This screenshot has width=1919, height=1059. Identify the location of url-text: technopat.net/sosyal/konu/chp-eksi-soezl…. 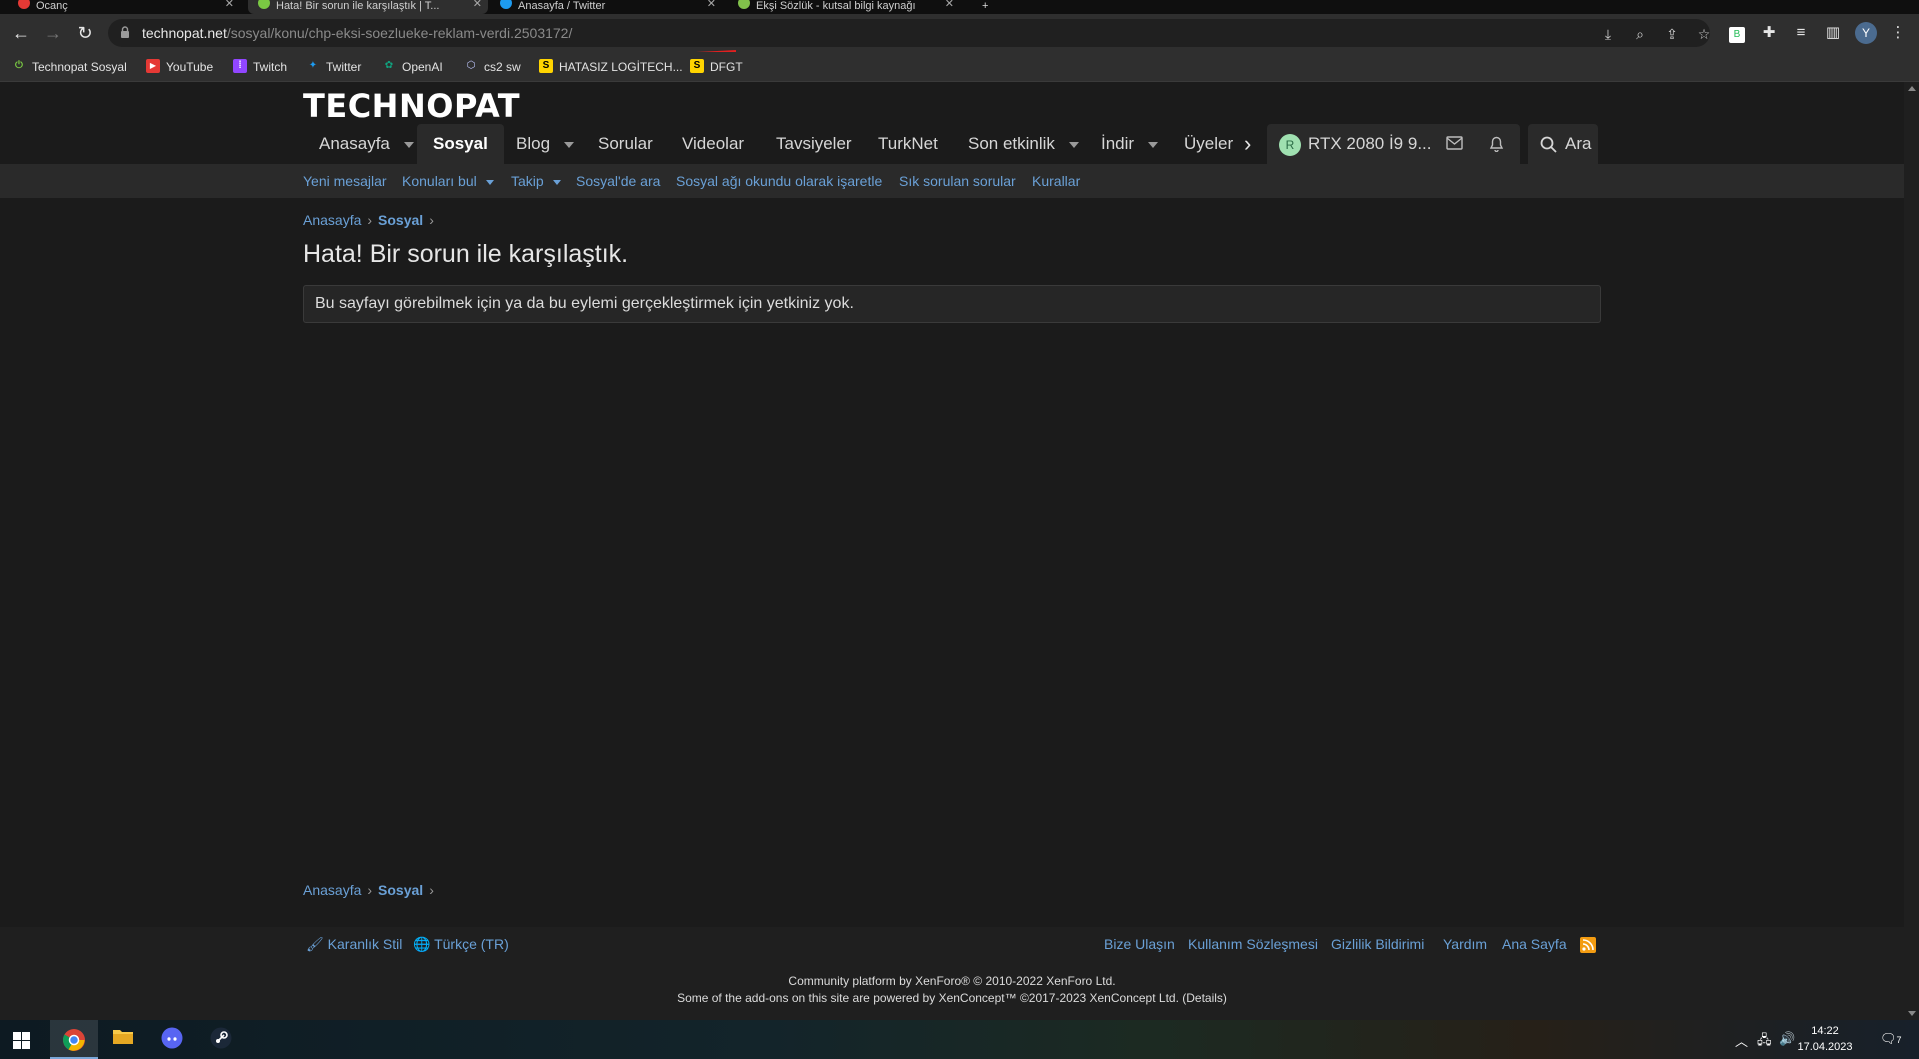
(357, 33).